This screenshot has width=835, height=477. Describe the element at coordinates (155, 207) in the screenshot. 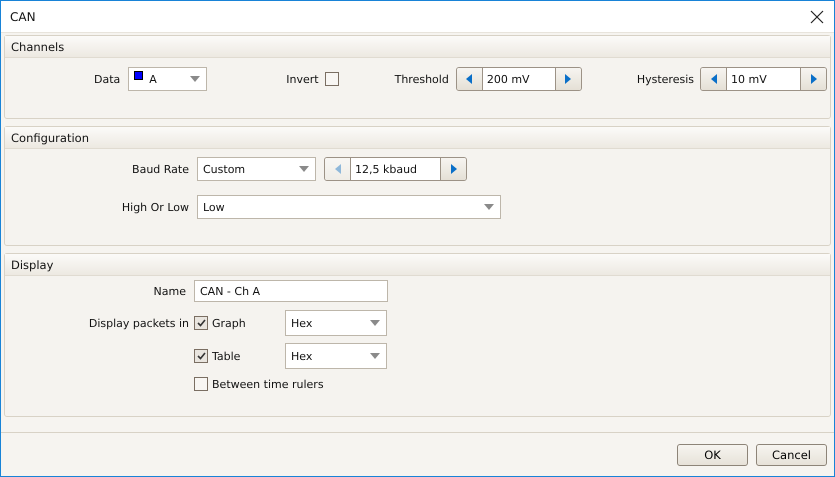

I see `field-label: High Or Low` at that location.